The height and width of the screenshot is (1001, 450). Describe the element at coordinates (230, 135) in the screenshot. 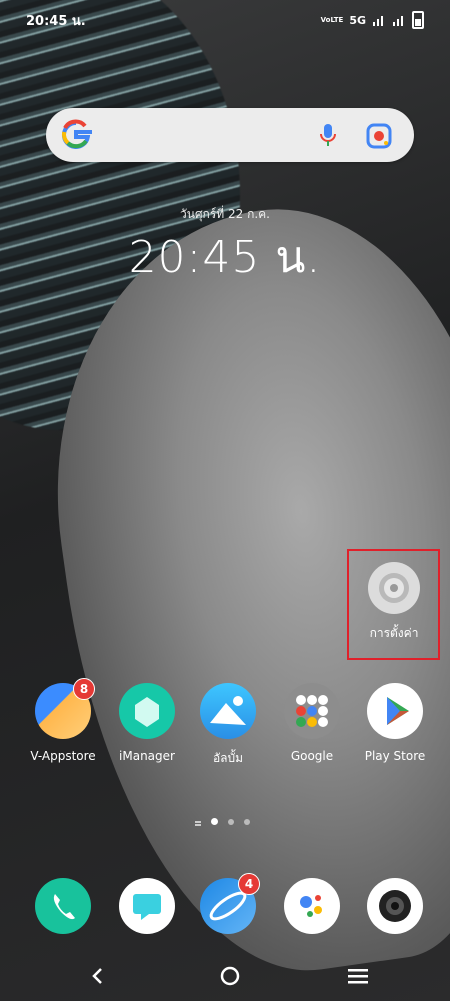

I see `google-search-bar` at that location.